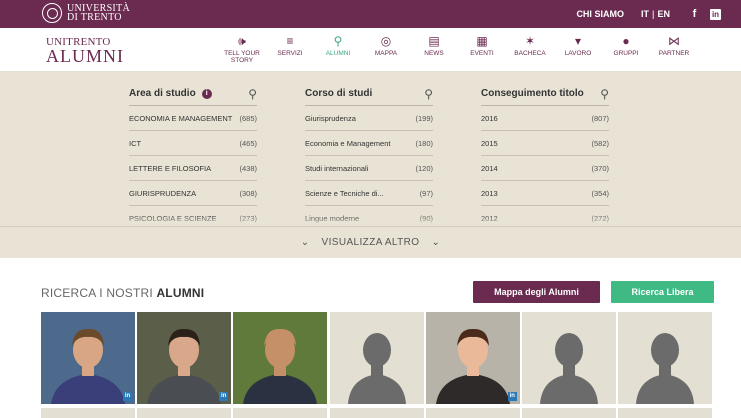  What do you see at coordinates (600, 14) in the screenshot?
I see `chi-siamo-link: CHI SIAMO` at bounding box center [600, 14].